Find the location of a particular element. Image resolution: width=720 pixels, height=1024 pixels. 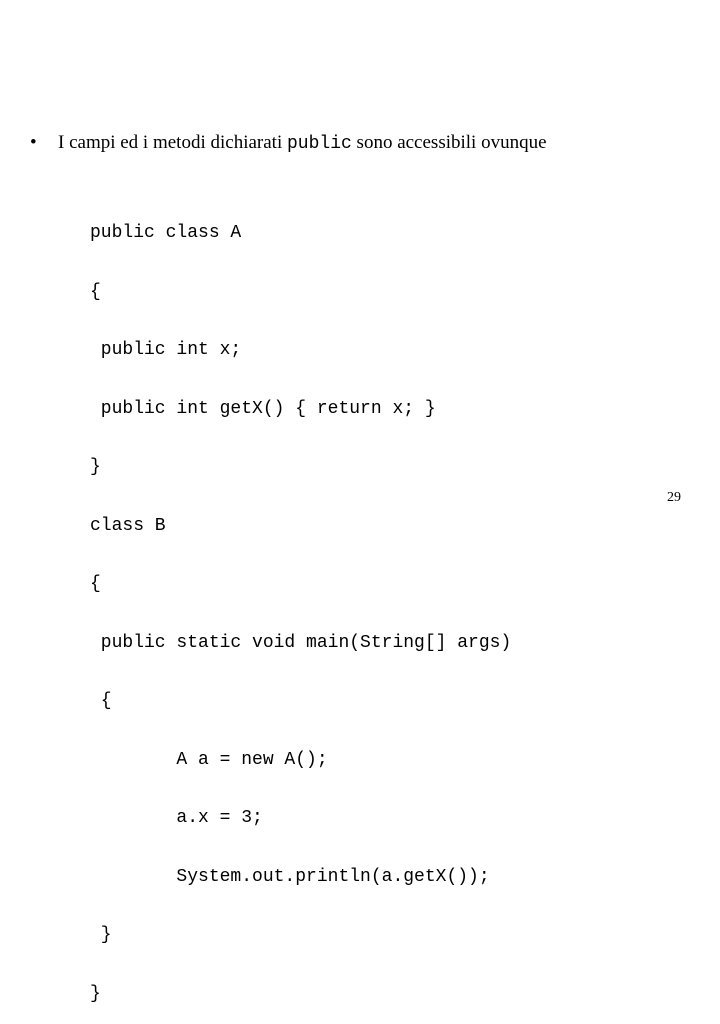

page-number: 29 is located at coordinates (674, 497).